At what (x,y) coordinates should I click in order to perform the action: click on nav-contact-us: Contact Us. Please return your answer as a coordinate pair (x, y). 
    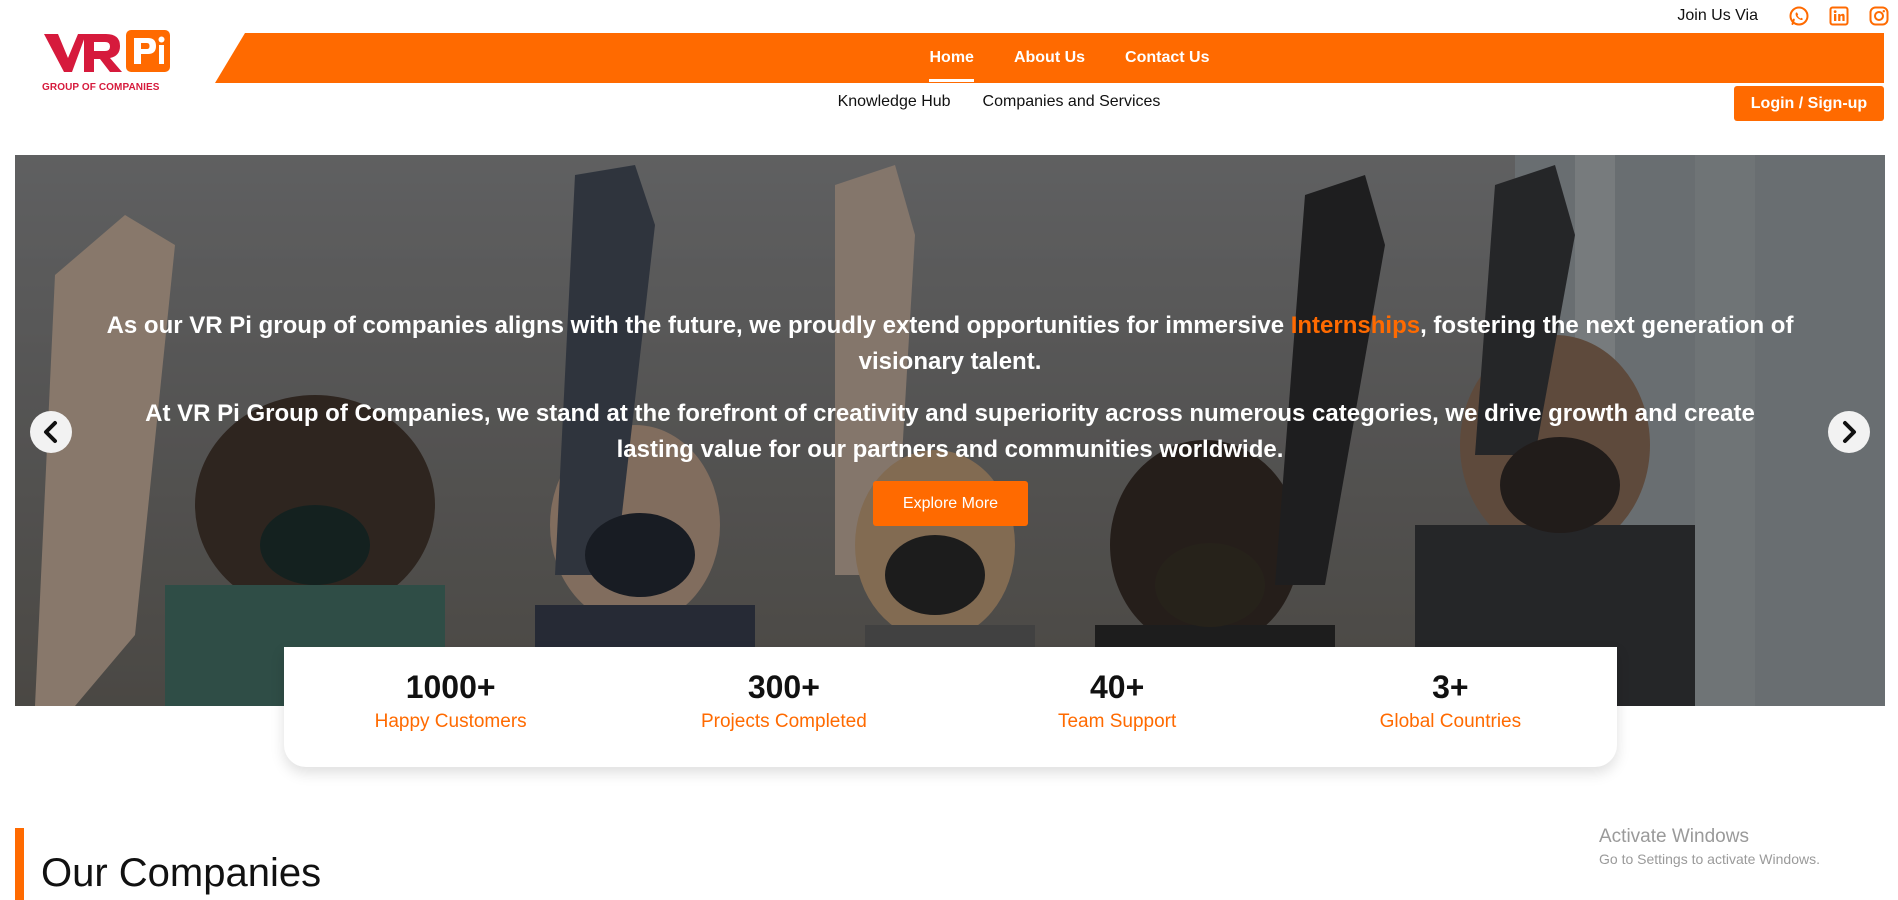
    Looking at the image, I should click on (1167, 58).